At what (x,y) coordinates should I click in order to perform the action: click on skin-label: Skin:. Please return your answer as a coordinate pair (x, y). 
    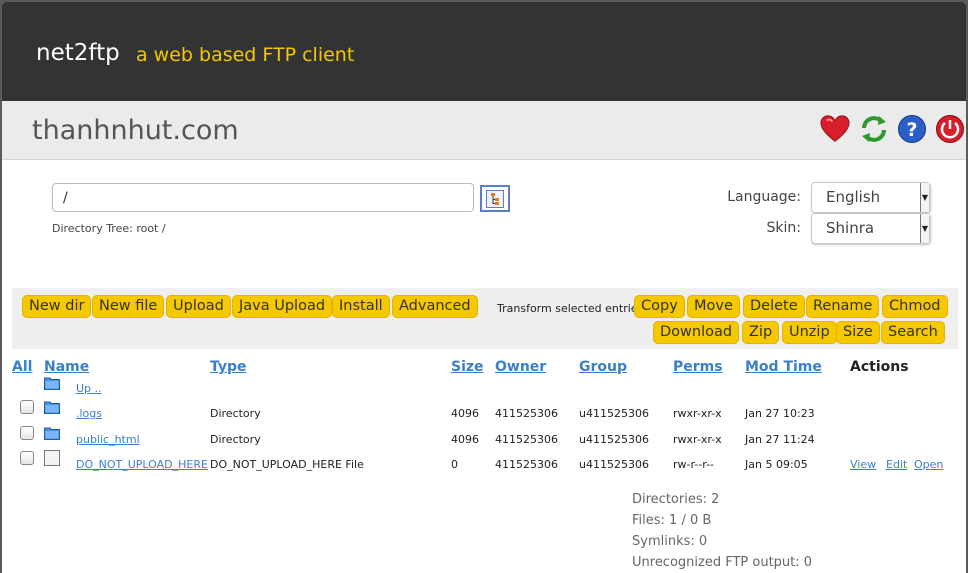
    Looking at the image, I should click on (783, 228).